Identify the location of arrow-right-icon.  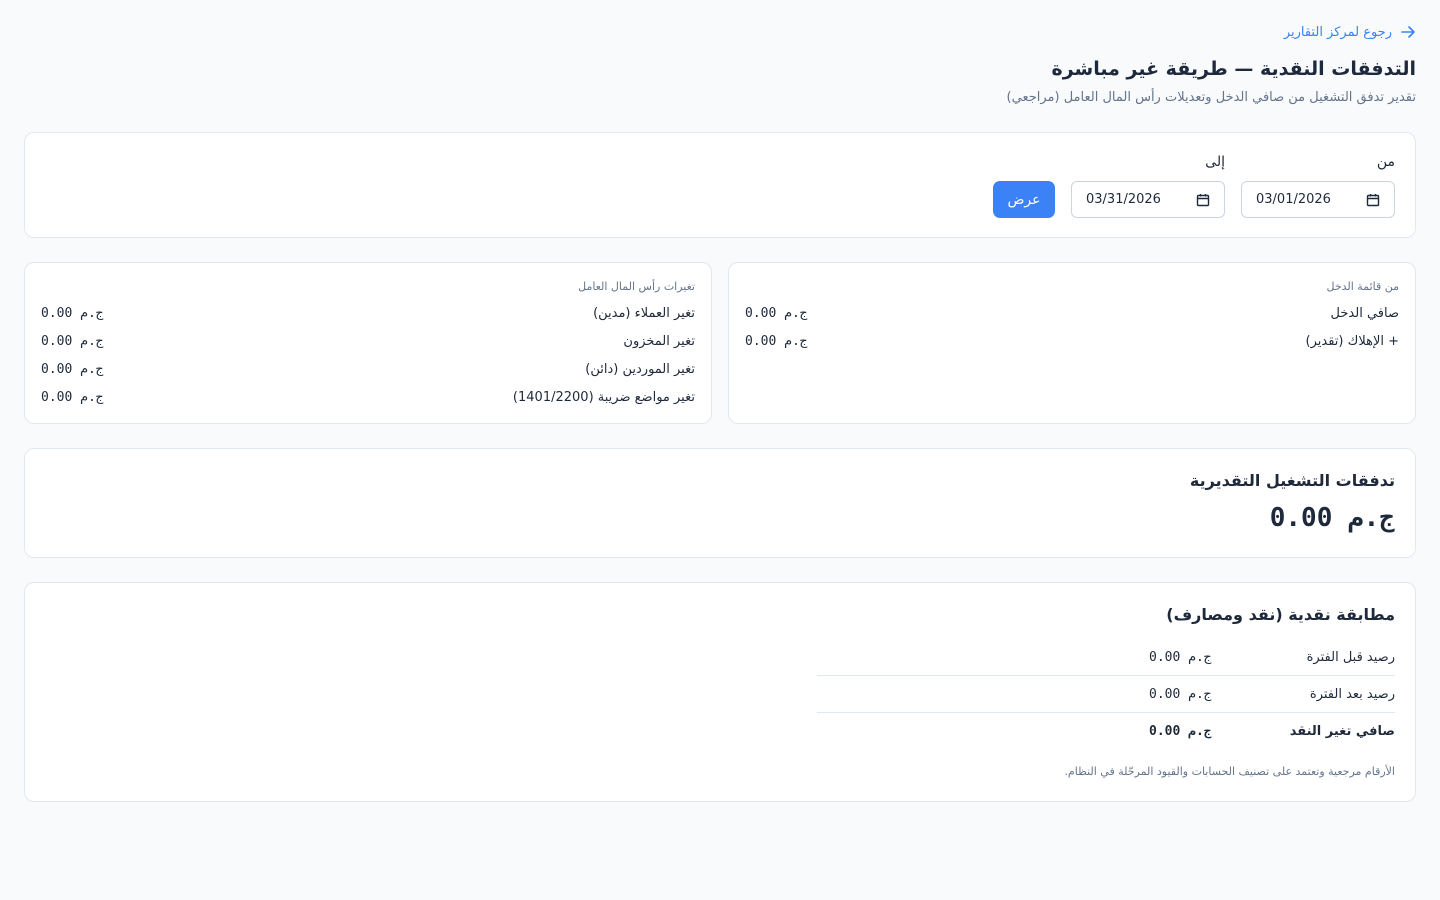
(1408, 32).